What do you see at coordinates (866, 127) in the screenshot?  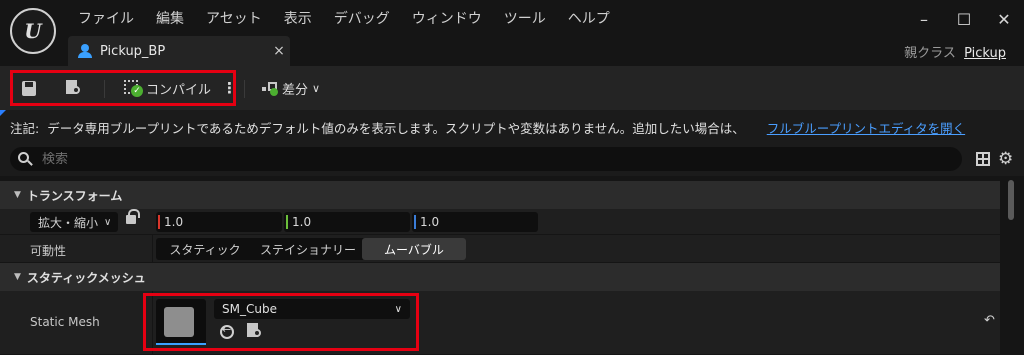 I see `open-full-editor-link: フルブループリントエディタを開く` at bounding box center [866, 127].